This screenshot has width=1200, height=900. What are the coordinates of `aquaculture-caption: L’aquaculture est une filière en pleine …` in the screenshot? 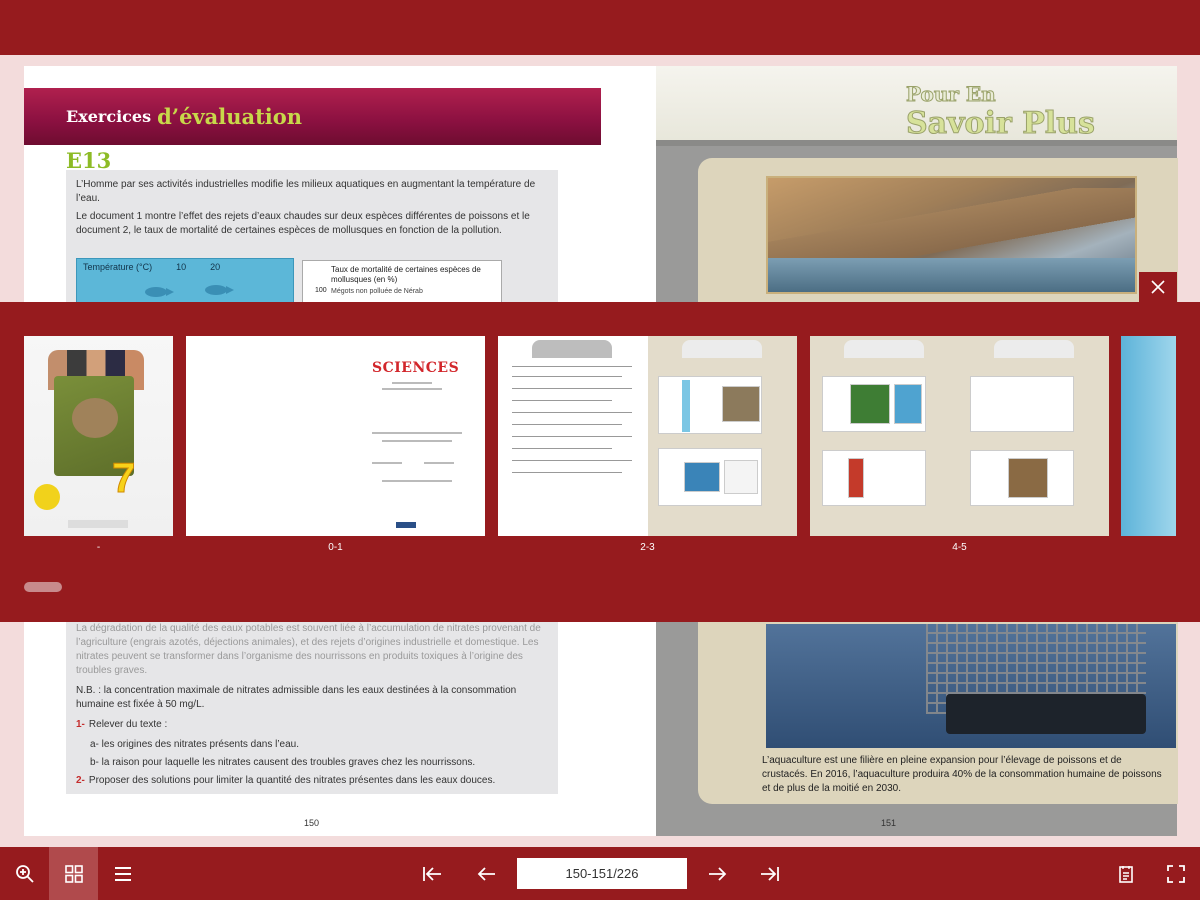 It's located at (962, 774).